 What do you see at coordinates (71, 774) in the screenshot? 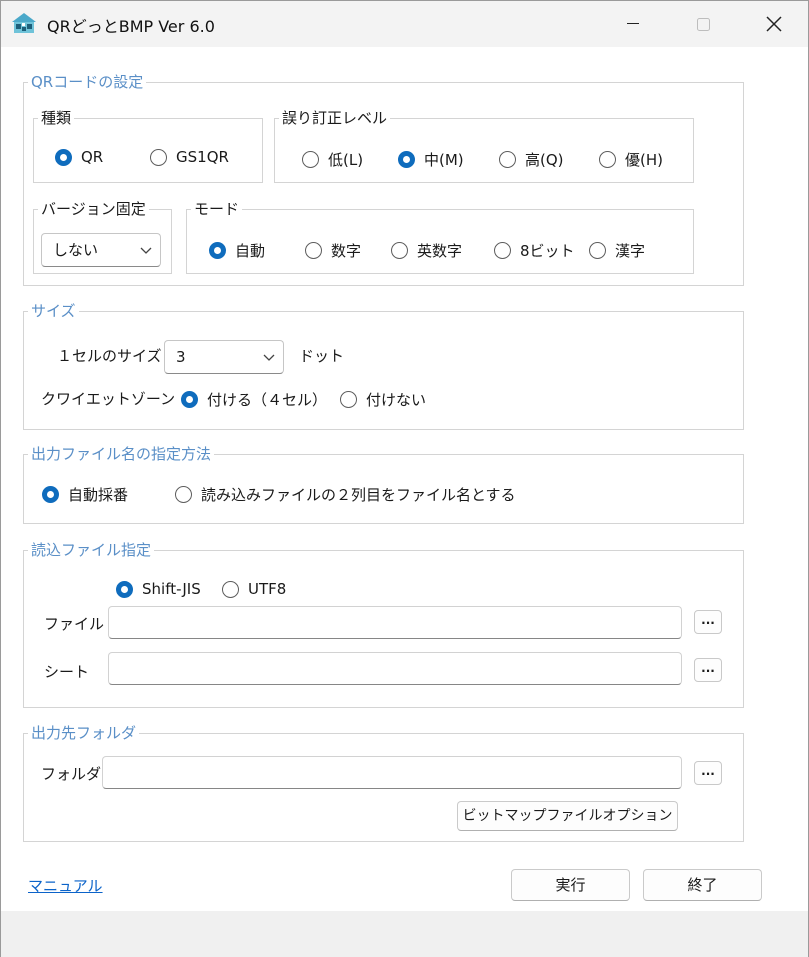
I see `folder-label: フォルダ` at bounding box center [71, 774].